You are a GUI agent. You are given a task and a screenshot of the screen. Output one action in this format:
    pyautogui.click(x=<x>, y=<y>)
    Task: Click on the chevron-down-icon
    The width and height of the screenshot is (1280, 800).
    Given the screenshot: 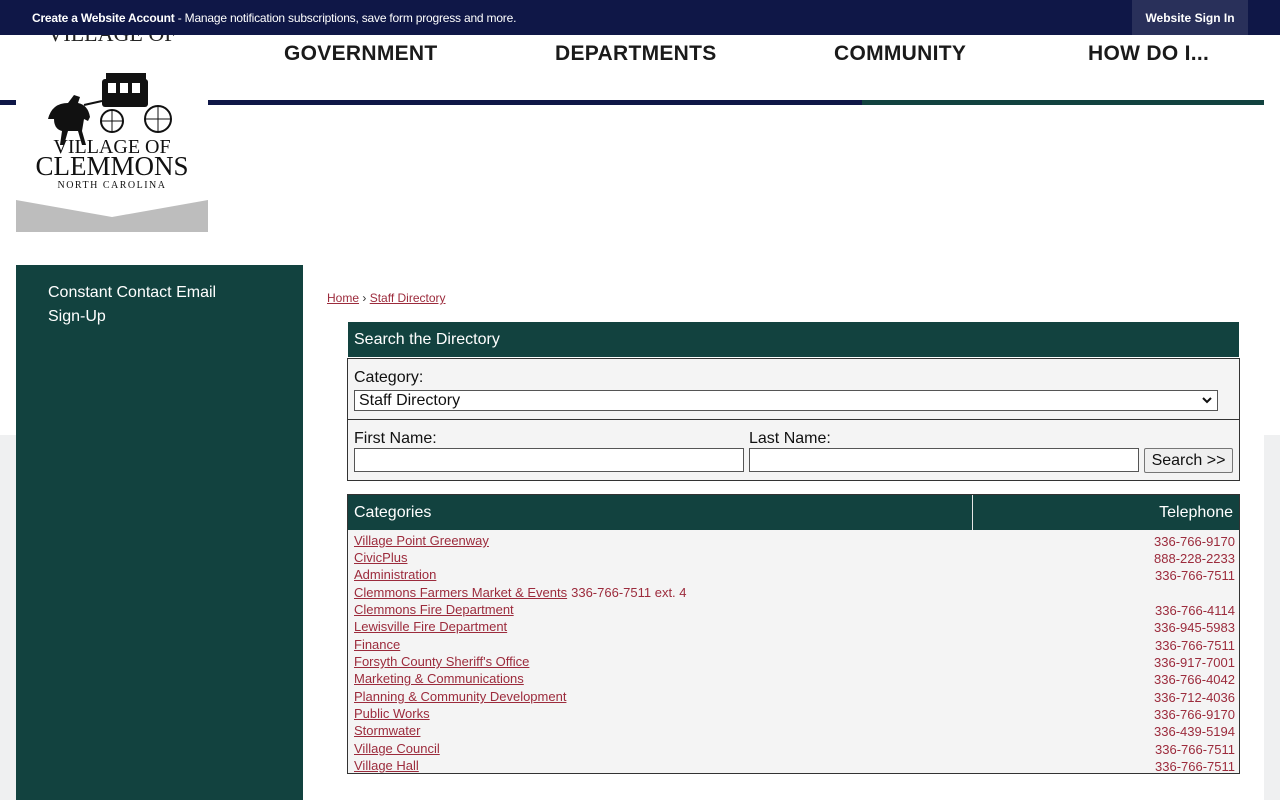 What is the action you would take?
    pyautogui.click(x=1207, y=400)
    